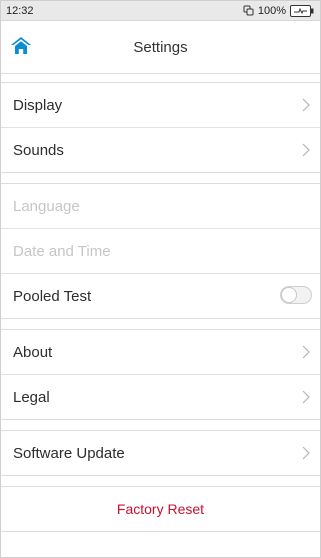  I want to click on battery-percent: 100%, so click(271, 10).